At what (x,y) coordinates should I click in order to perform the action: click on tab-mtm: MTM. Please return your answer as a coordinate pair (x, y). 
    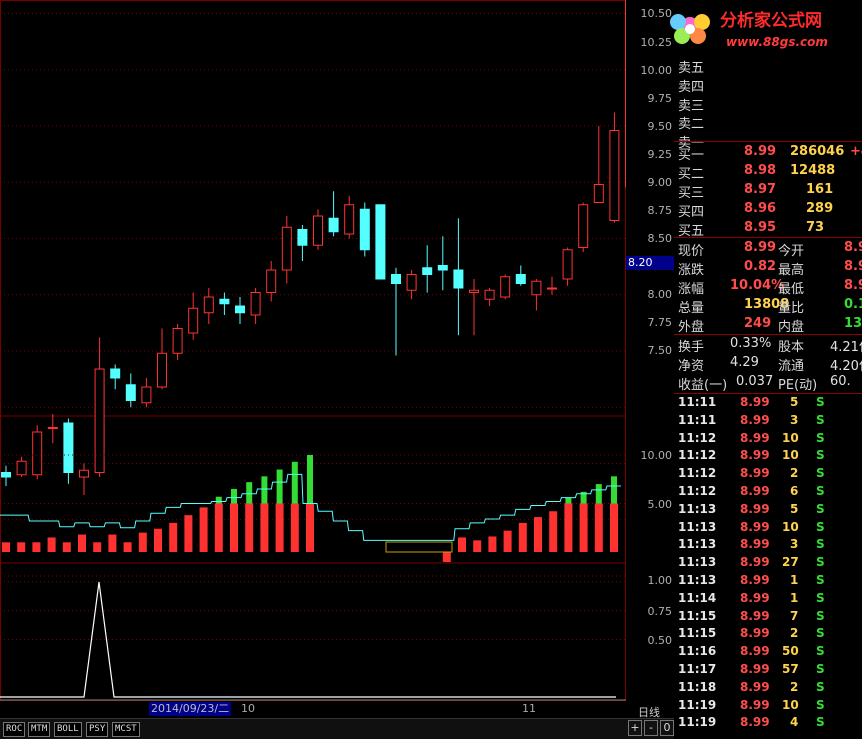
    Looking at the image, I should click on (39, 729).